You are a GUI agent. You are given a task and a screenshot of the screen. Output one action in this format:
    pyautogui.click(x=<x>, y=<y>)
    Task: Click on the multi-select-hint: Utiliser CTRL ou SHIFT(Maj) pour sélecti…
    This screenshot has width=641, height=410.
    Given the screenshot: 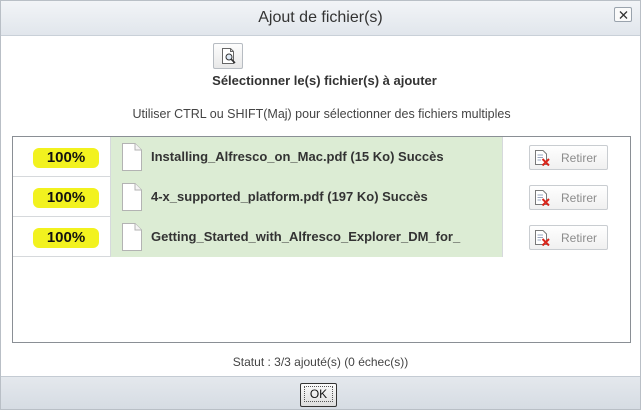 What is the action you would take?
    pyautogui.click(x=321, y=114)
    